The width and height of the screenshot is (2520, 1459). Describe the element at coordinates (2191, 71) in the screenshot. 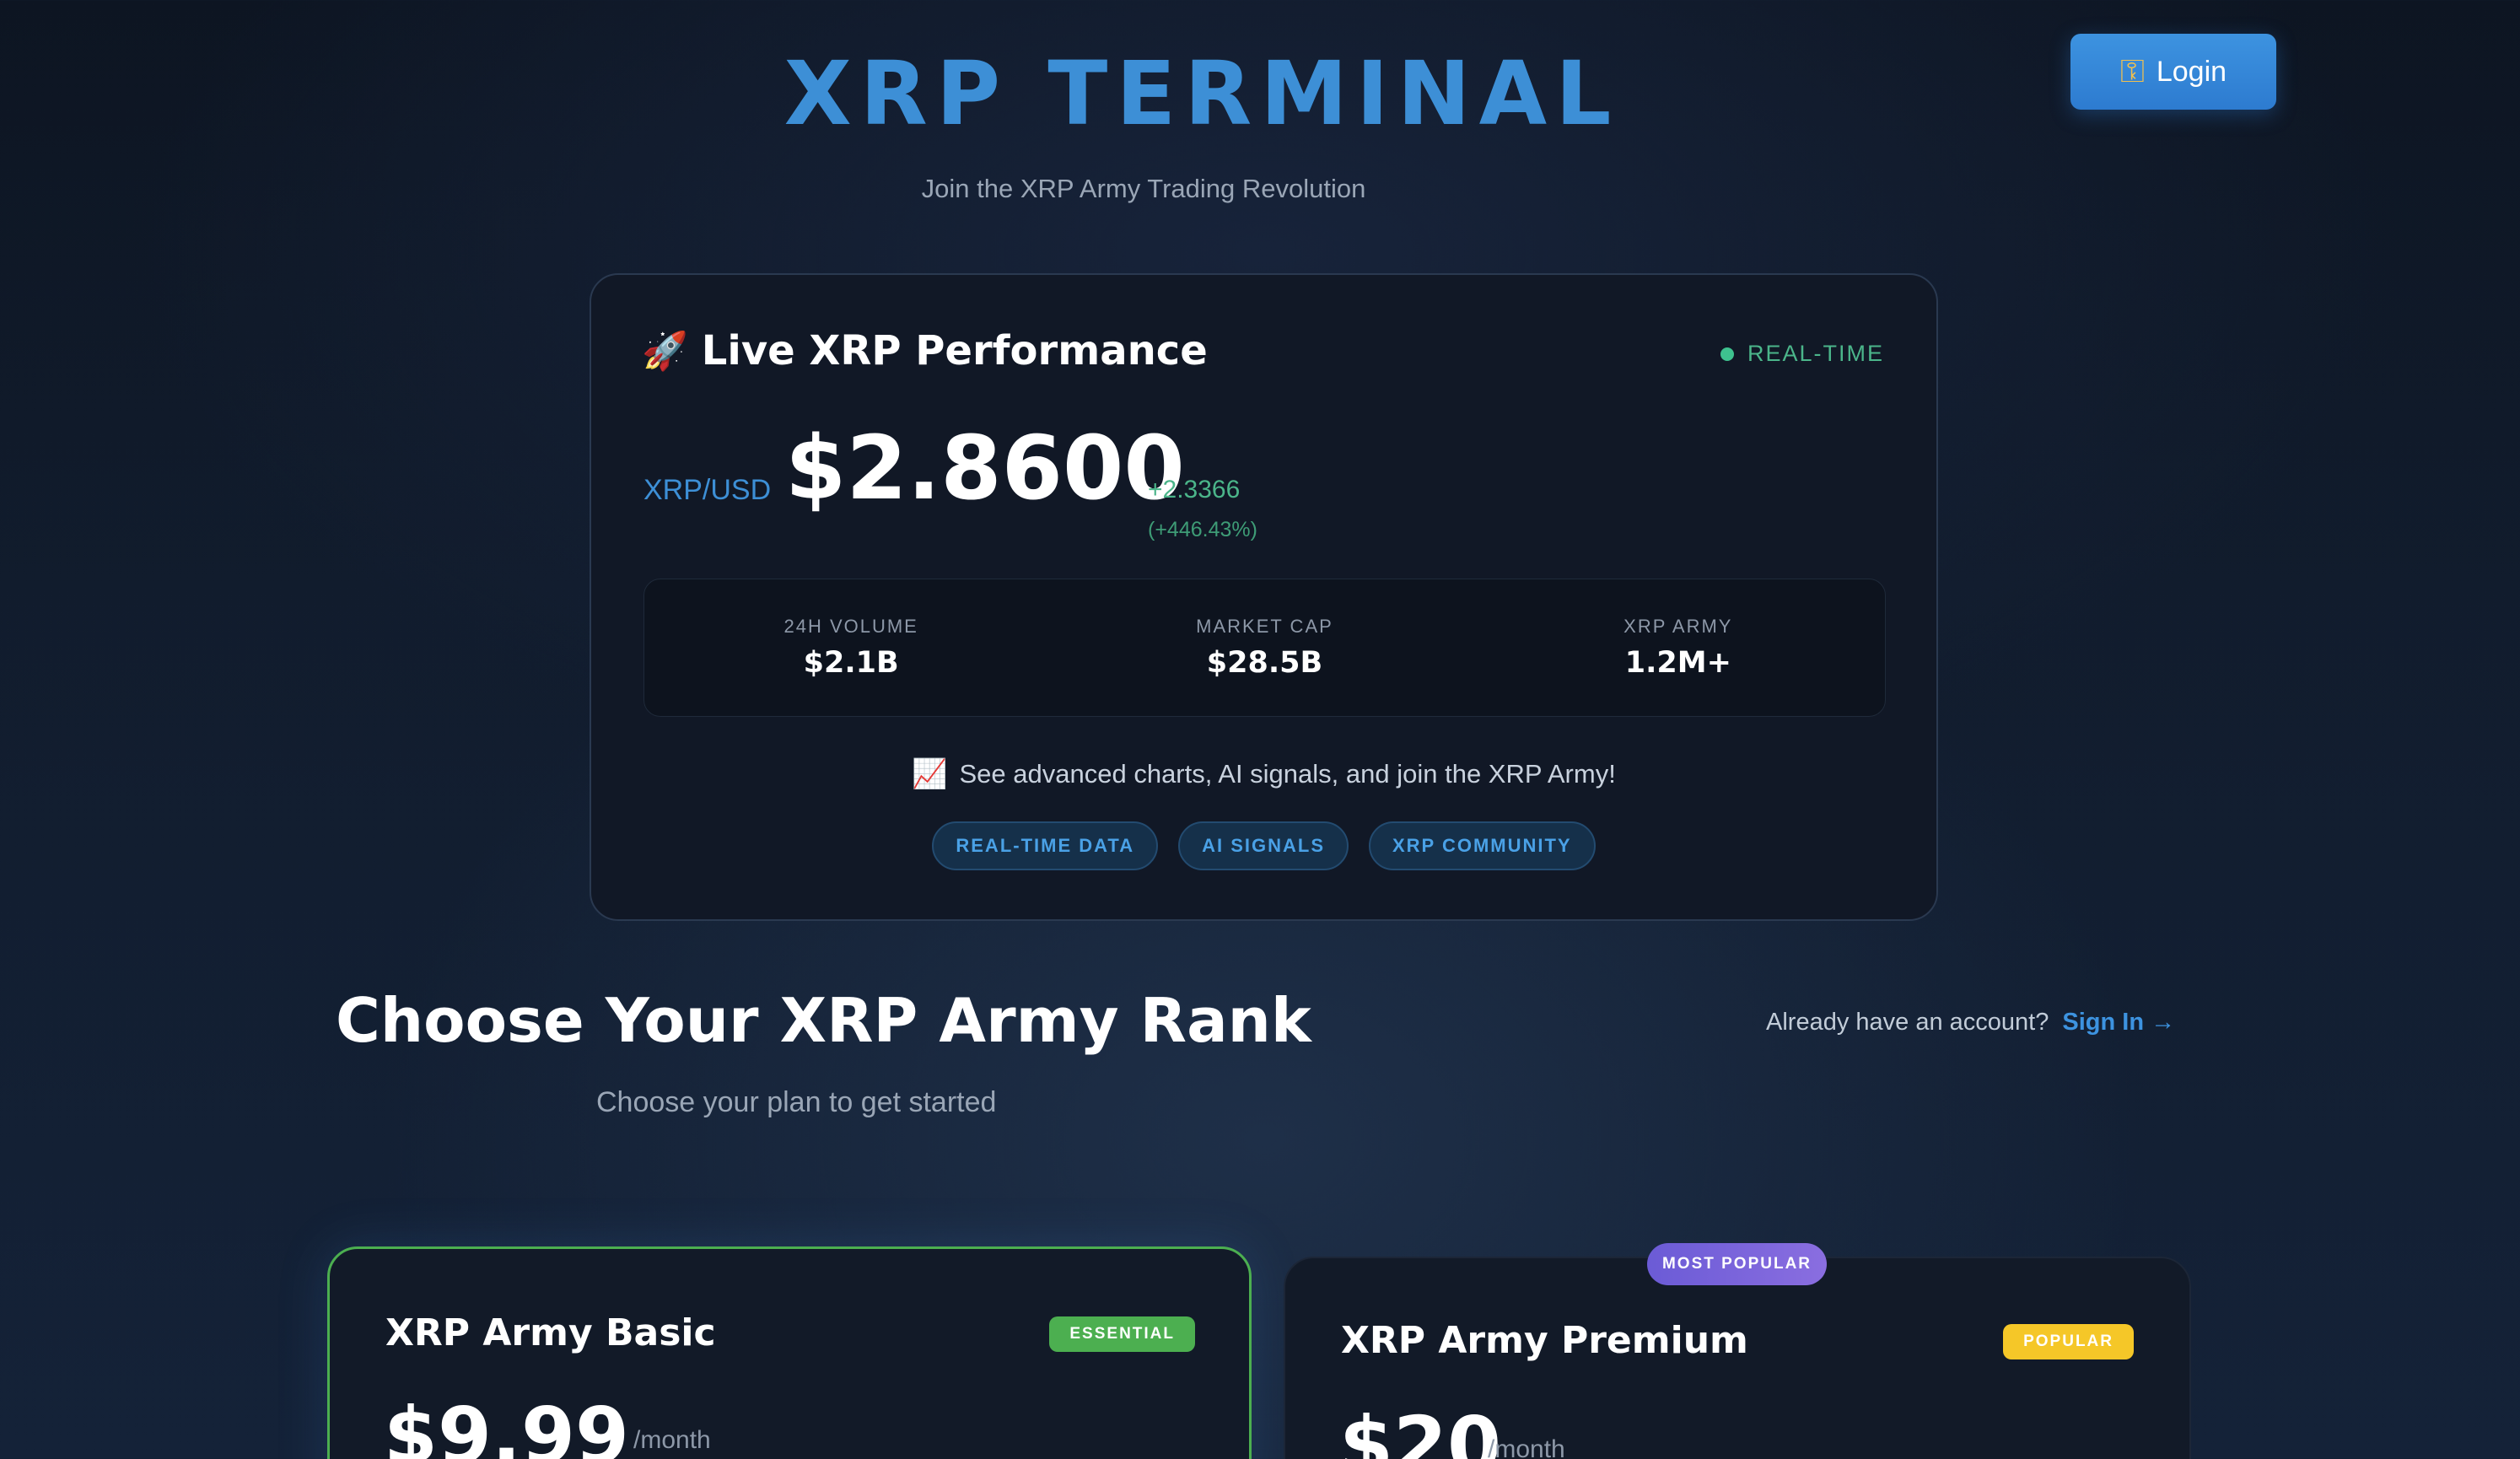

I see `login-label: Login` at that location.